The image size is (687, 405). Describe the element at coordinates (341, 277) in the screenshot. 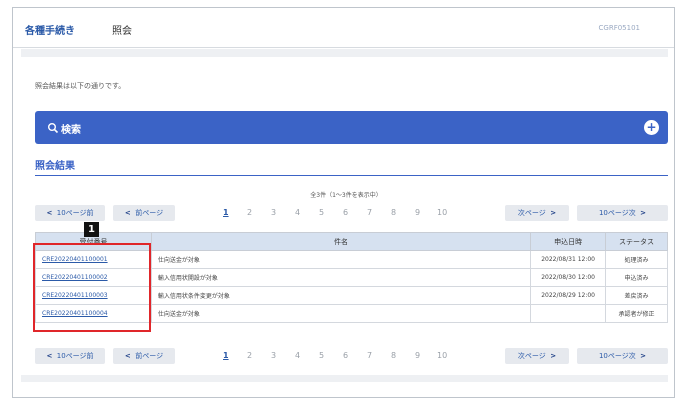

I see `subject-cell: 輸入信用状開設が対象` at that location.